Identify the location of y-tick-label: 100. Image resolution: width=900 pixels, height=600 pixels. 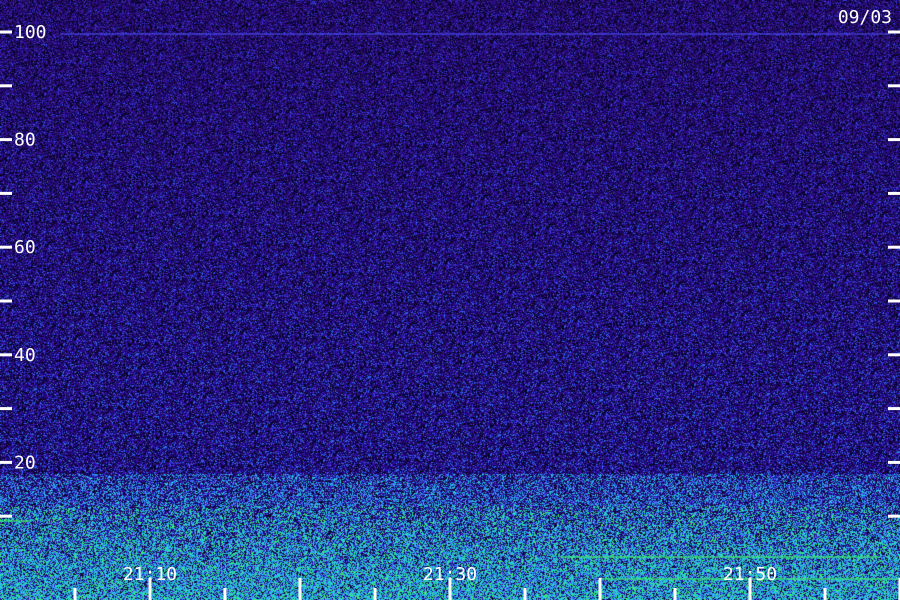
(30, 32).